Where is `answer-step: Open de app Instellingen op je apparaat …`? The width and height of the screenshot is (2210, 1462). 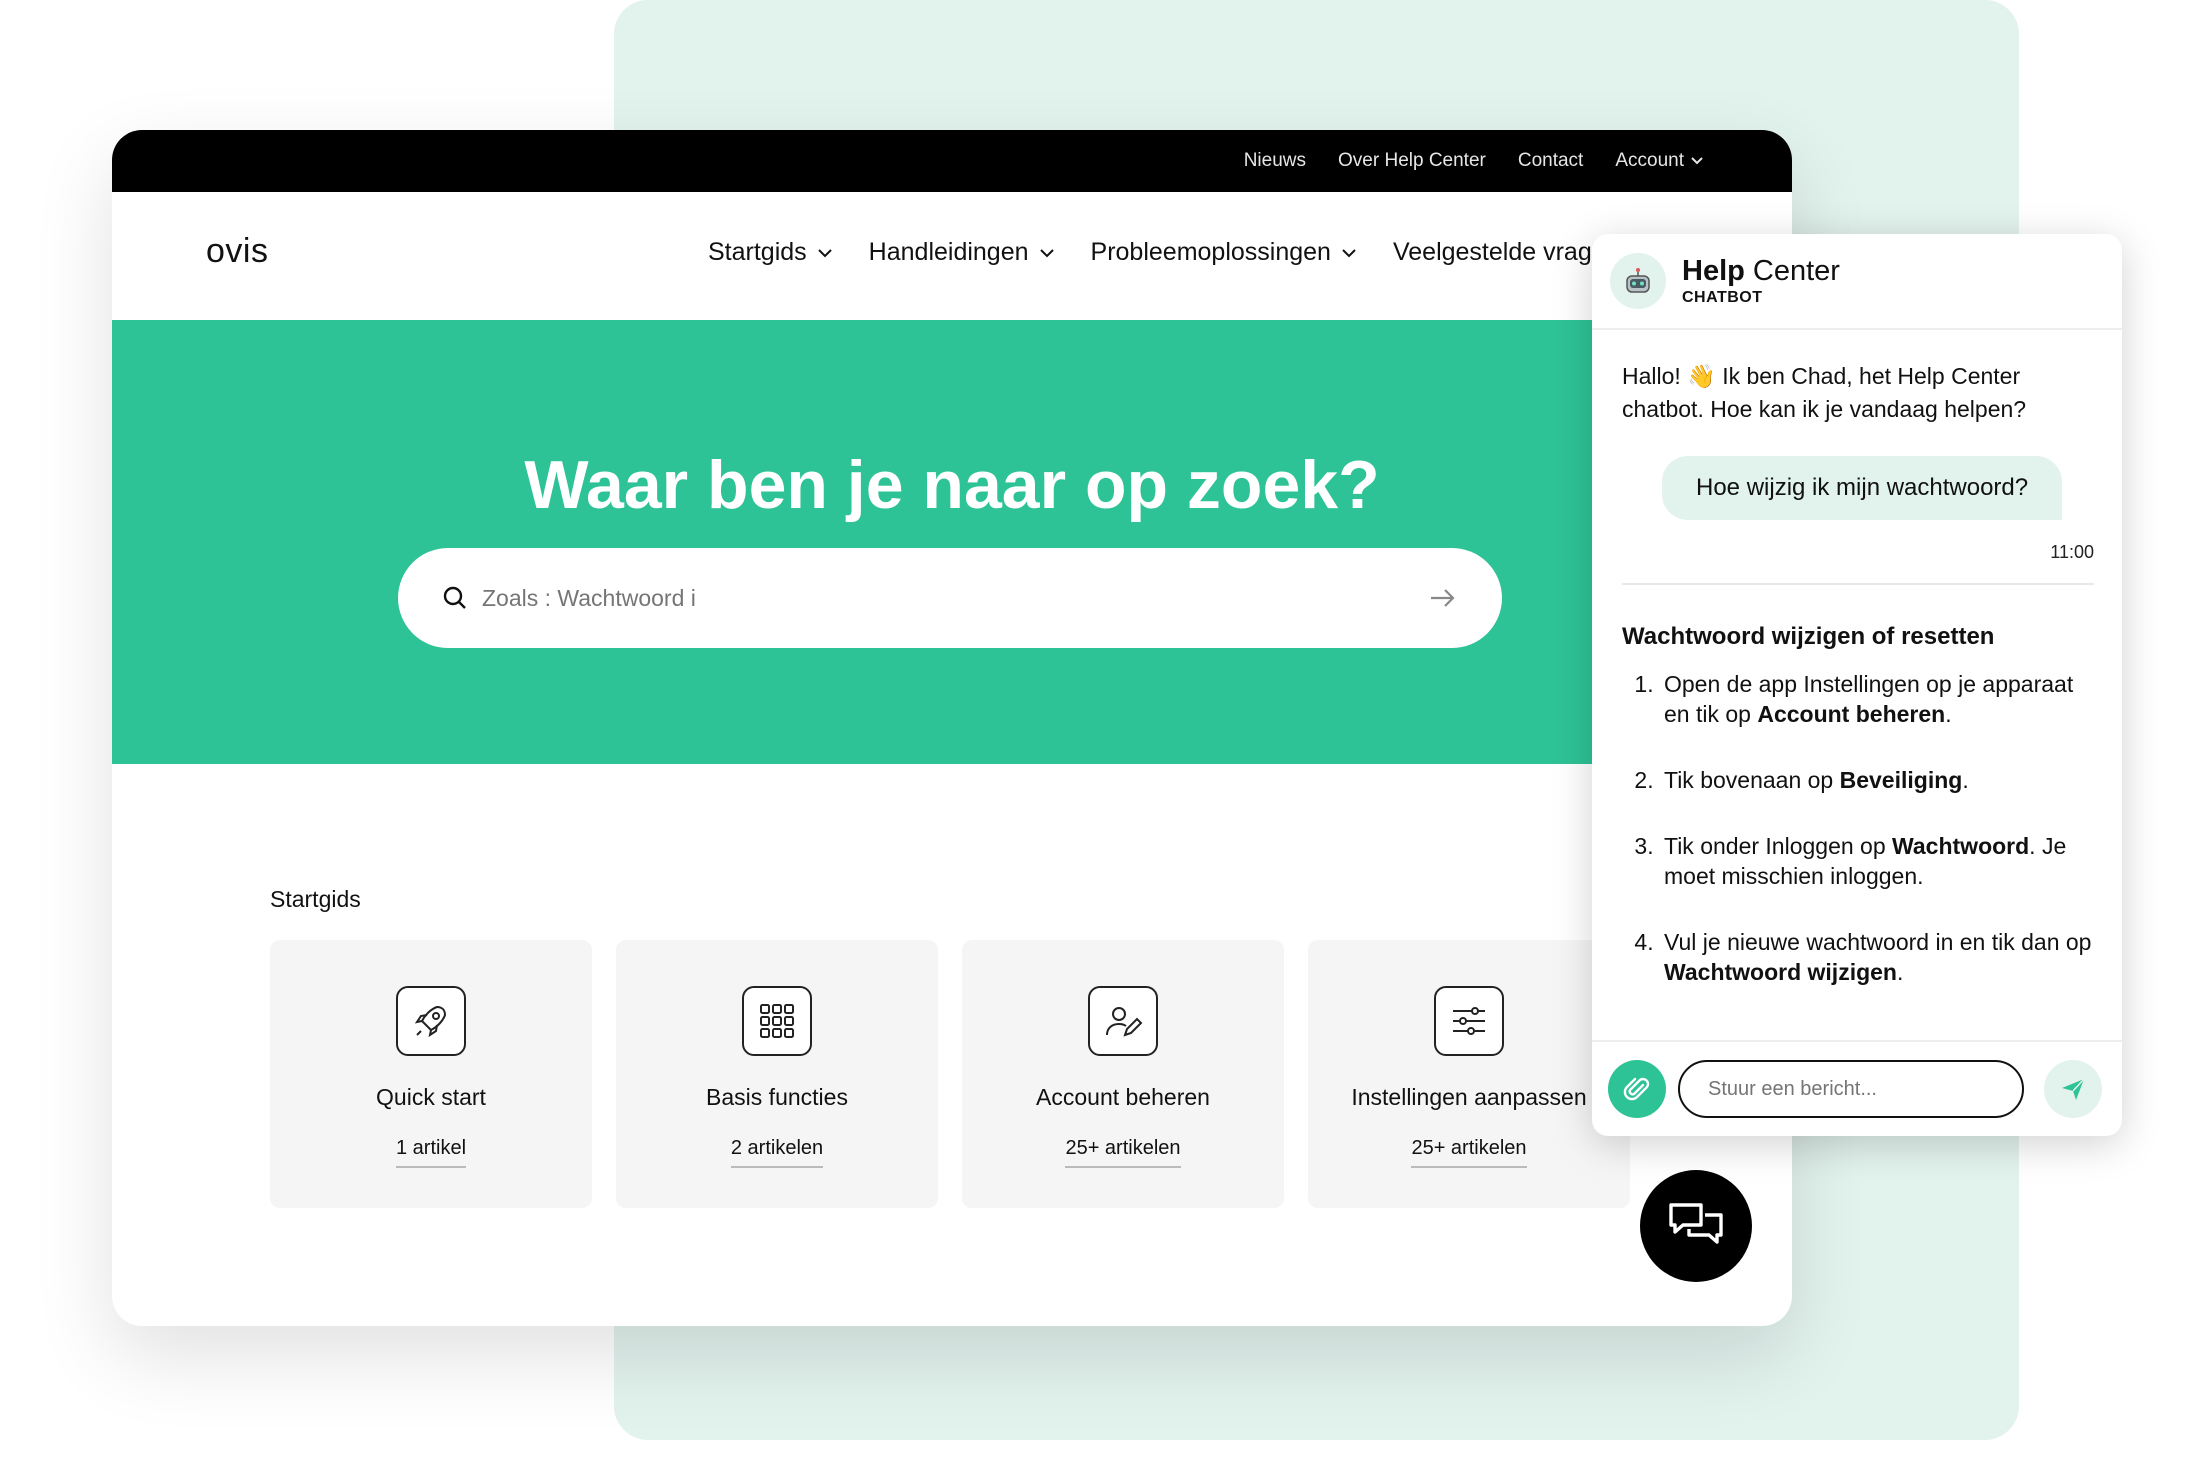 answer-step: Open de app Instellingen op je apparaat … is located at coordinates (1877, 699).